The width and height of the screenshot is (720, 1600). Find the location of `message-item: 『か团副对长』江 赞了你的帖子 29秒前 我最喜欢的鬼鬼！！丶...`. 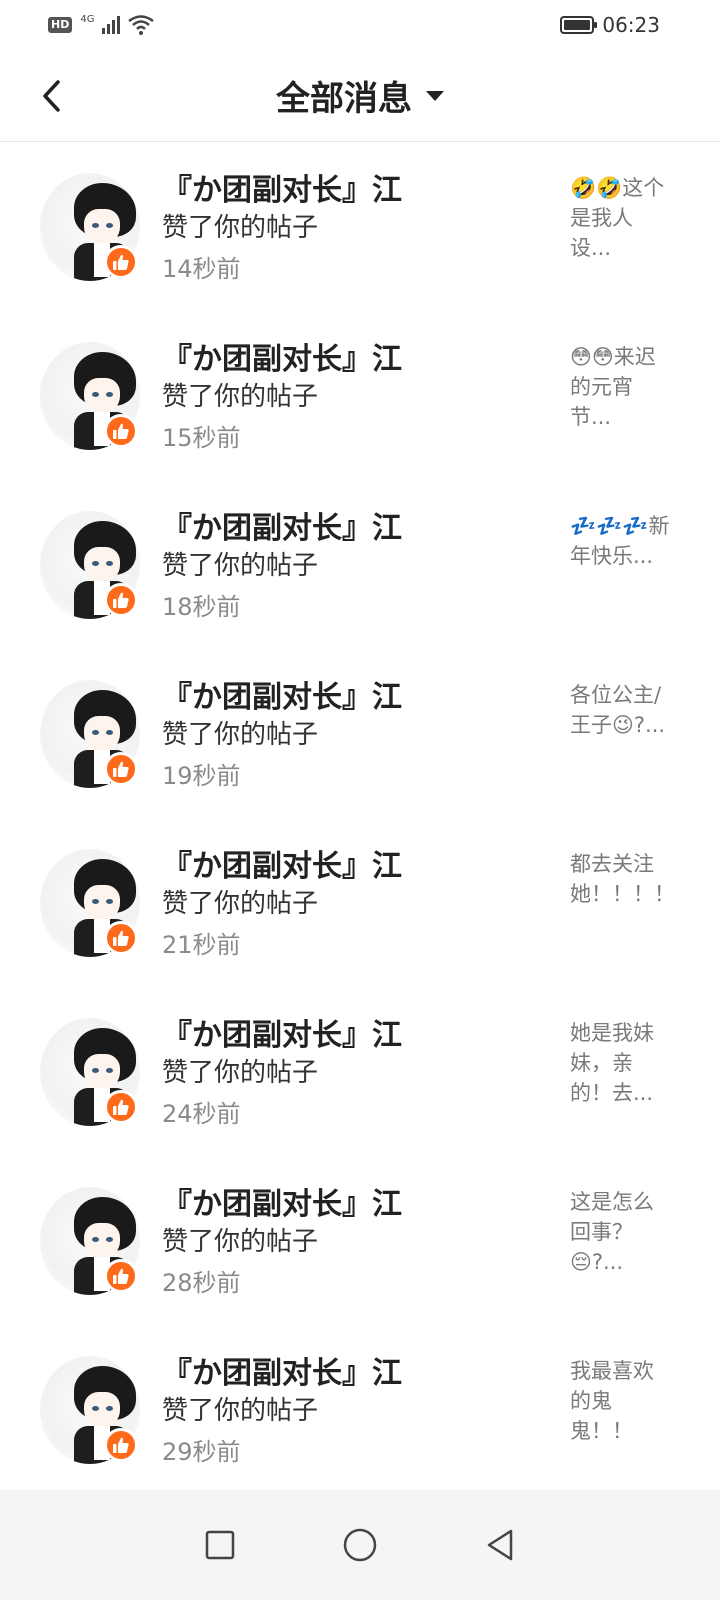

message-item: 『か团副对长』江 赞了你的帖子 29秒前 我最喜欢的鬼鬼！！丶... is located at coordinates (360, 1410).